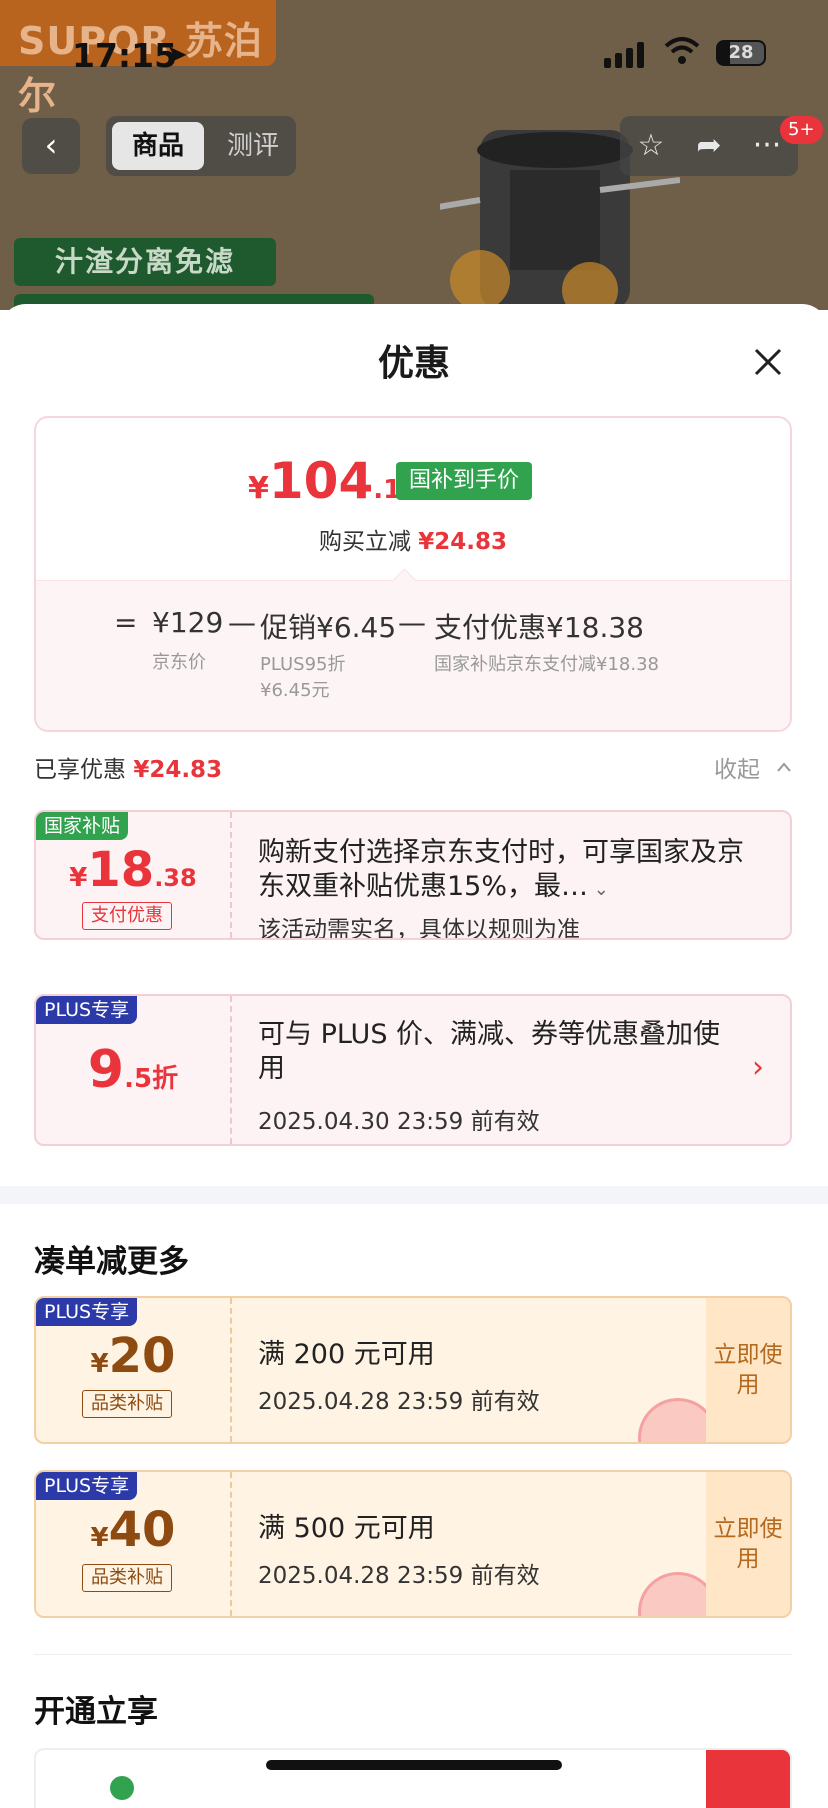  I want to click on chevron-up-icon, so click(784, 767).